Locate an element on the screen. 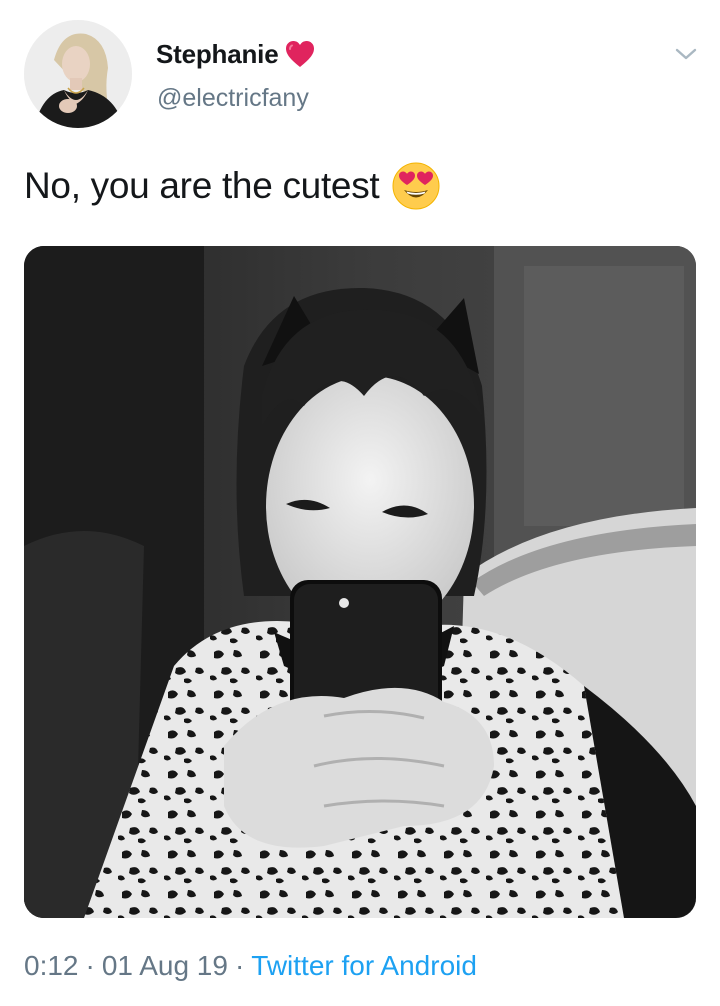 This screenshot has width=720, height=1006. tweet-menu-button is located at coordinates (686, 54).